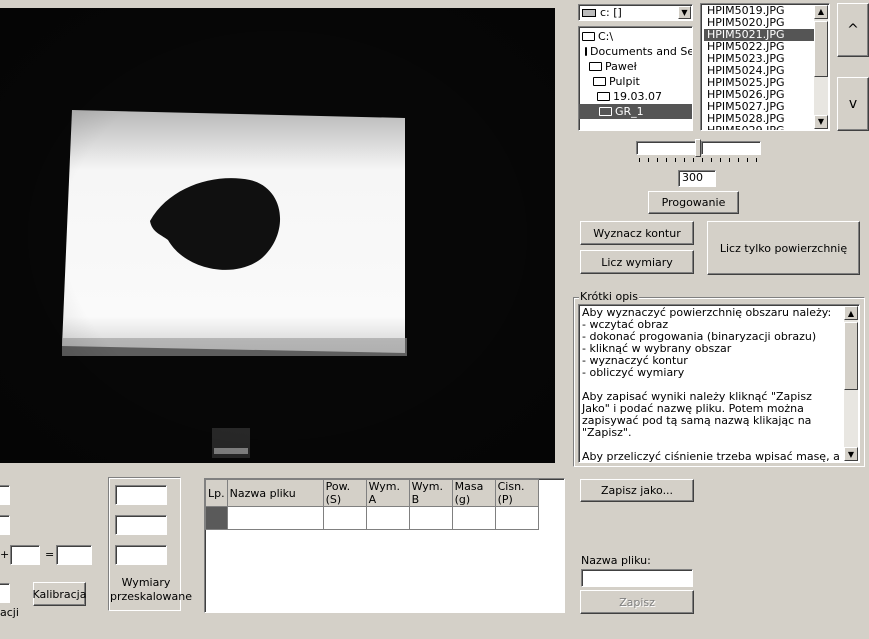 This screenshot has width=869, height=639. I want to click on calibration-label-fragment: acji, so click(9, 612).